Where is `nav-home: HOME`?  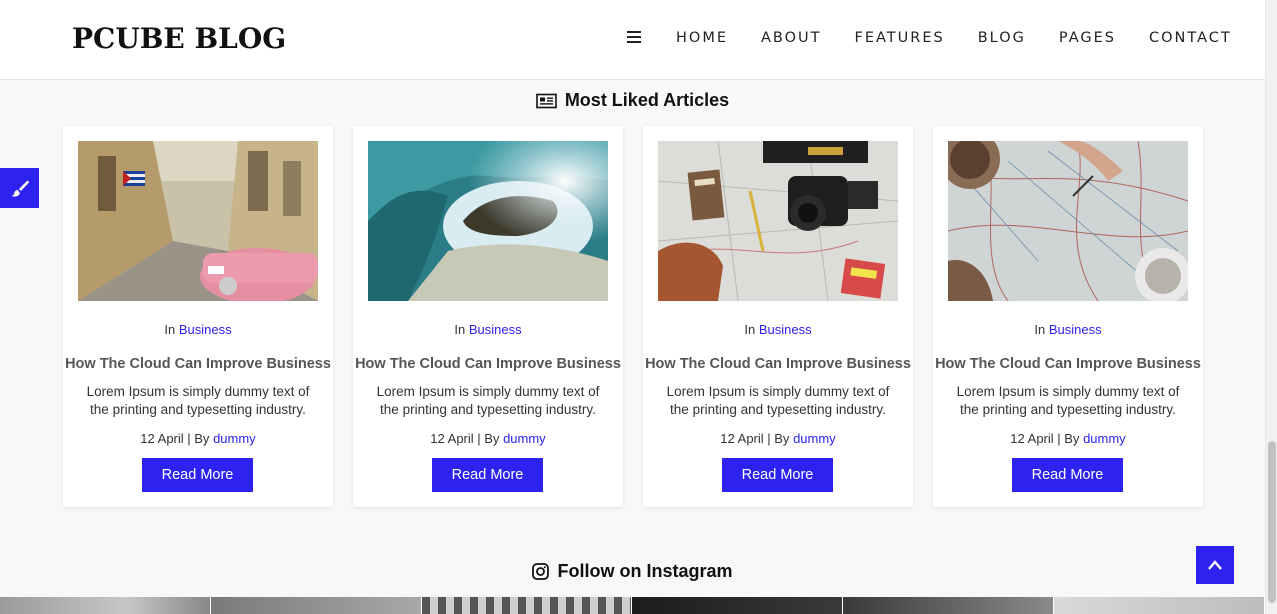 nav-home: HOME is located at coordinates (702, 38).